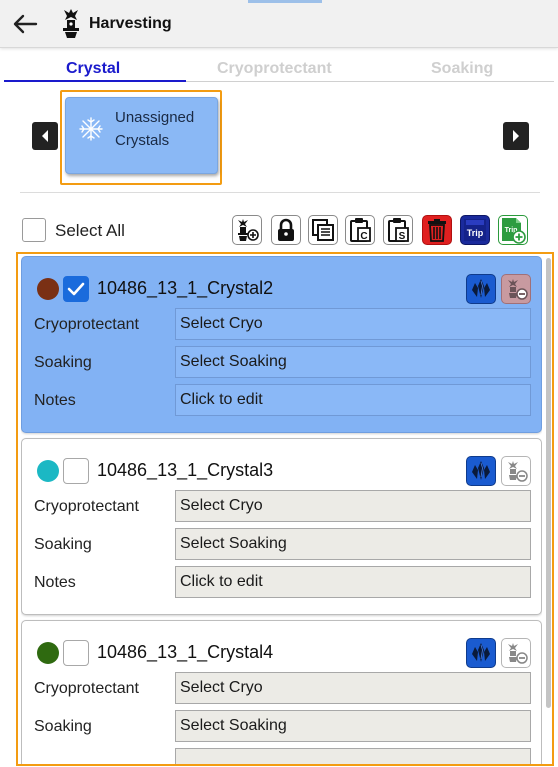 The width and height of the screenshot is (558, 767). I want to click on trip-label: Trip, so click(475, 233).